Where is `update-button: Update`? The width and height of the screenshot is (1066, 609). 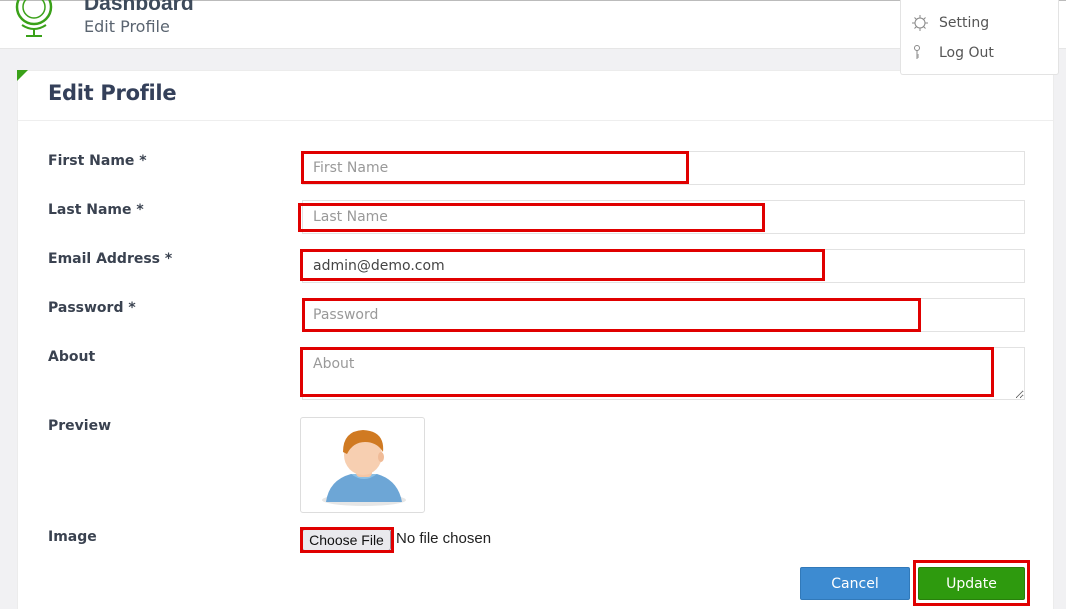
update-button: Update is located at coordinates (971, 583).